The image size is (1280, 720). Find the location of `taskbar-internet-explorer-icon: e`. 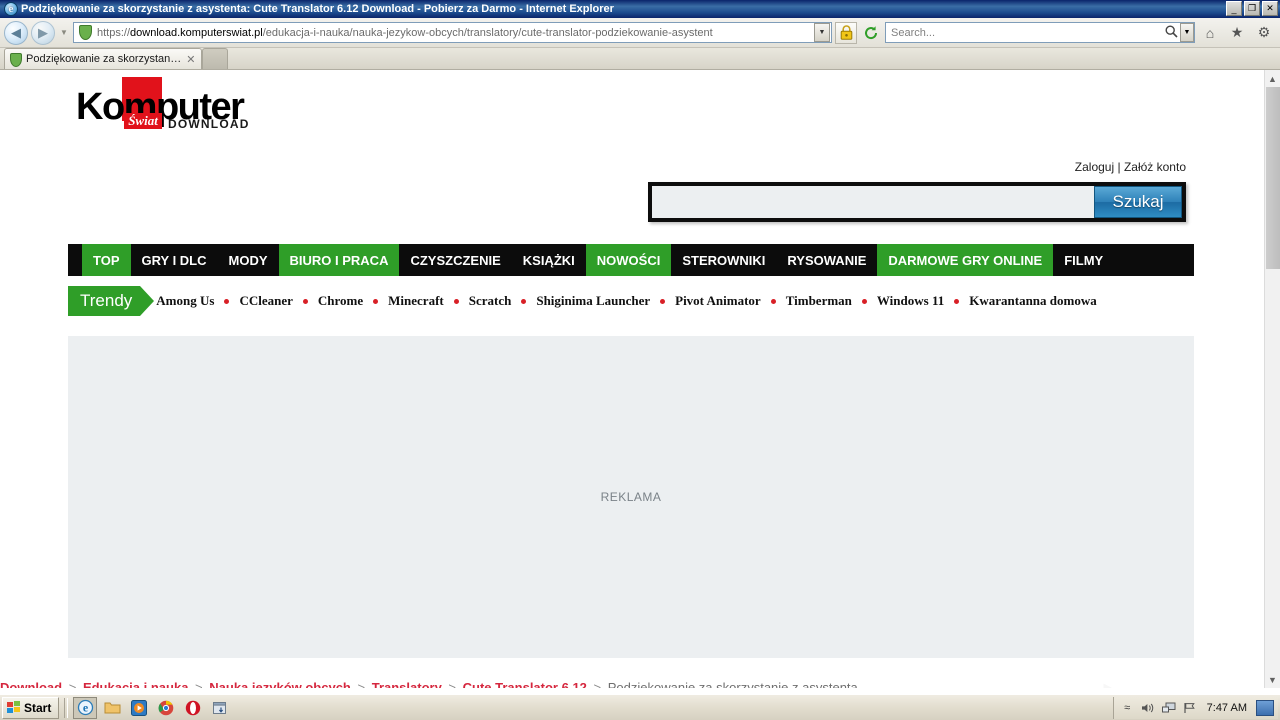

taskbar-internet-explorer-icon: e is located at coordinates (85, 707).